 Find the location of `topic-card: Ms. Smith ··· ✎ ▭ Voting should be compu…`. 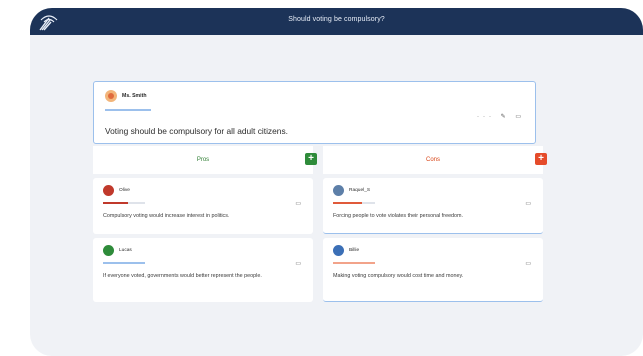

topic-card: Ms. Smith ··· ✎ ▭ Voting should be compu… is located at coordinates (314, 112).